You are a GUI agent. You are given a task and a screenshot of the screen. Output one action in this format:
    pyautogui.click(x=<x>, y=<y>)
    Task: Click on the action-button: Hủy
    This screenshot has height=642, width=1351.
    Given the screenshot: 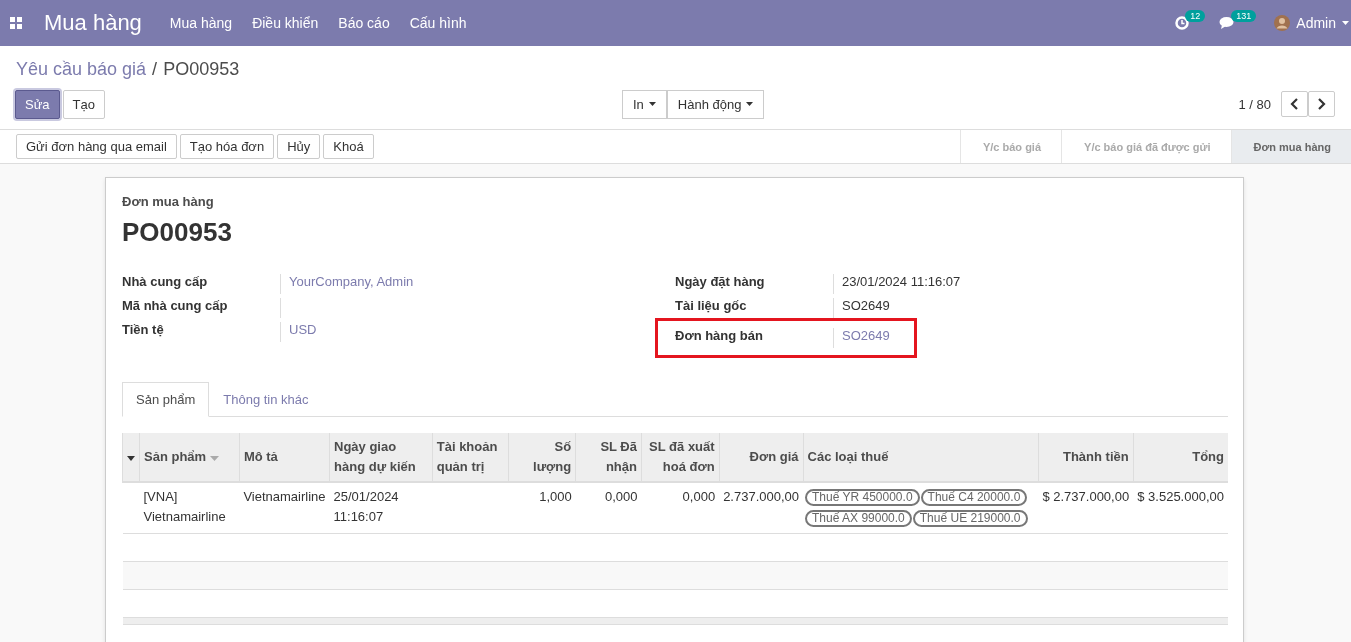 What is the action you would take?
    pyautogui.click(x=299, y=146)
    